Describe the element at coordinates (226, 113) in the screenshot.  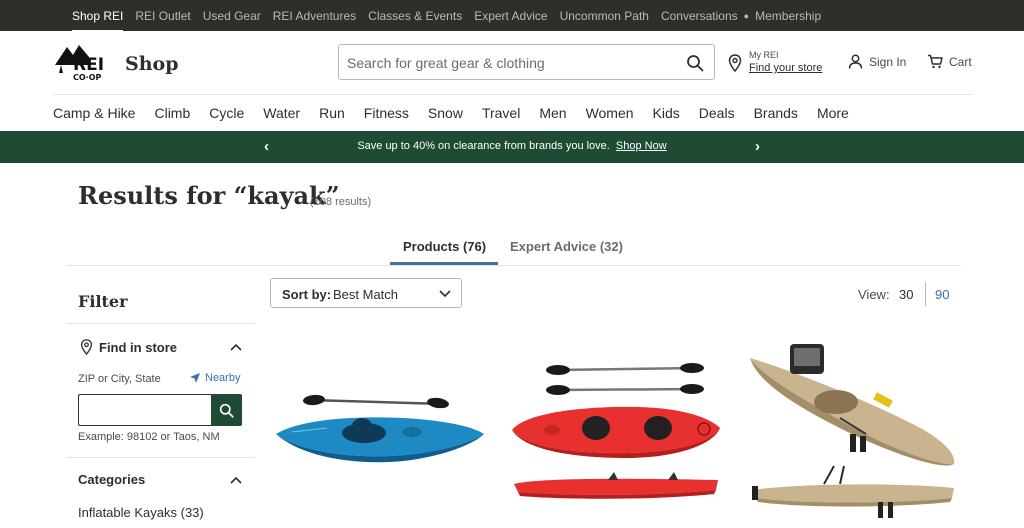
I see `nav-item-cycle: Cycle` at that location.